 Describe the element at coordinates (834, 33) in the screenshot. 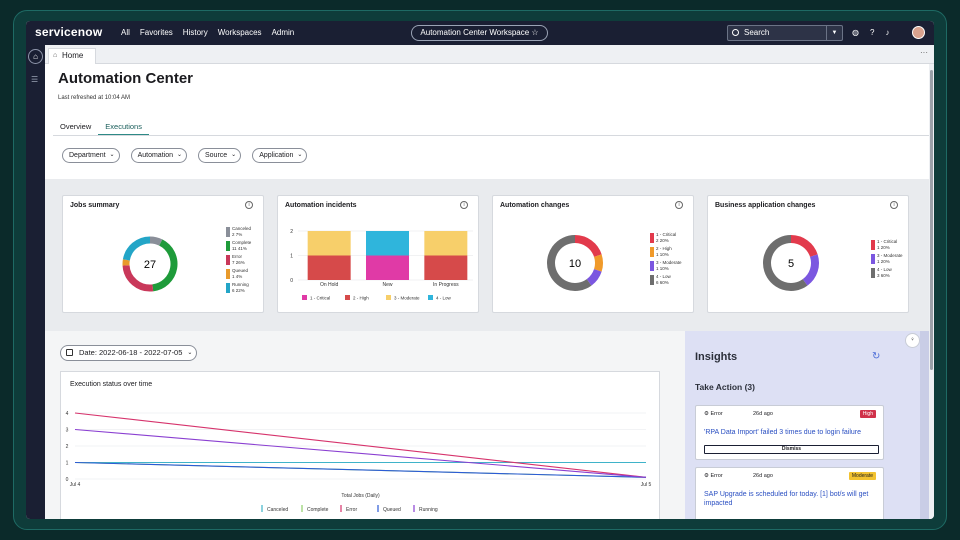

I see `search-scope-dropdown: ▼` at that location.